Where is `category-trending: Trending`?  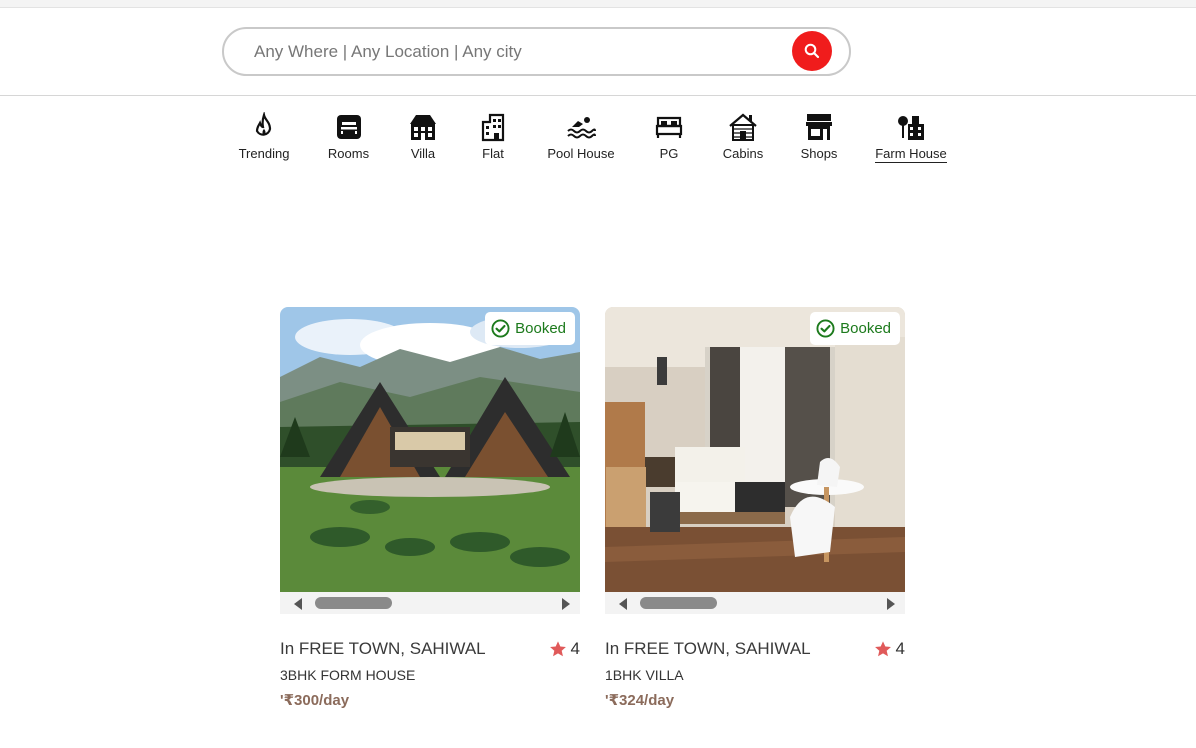 category-trending: Trending is located at coordinates (264, 136).